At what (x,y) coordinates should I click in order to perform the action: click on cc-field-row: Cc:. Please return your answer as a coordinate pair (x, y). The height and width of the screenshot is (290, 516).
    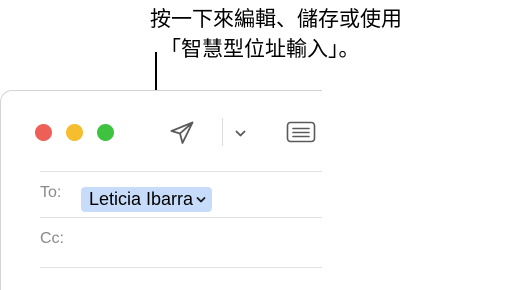
    Looking at the image, I should click on (181, 240).